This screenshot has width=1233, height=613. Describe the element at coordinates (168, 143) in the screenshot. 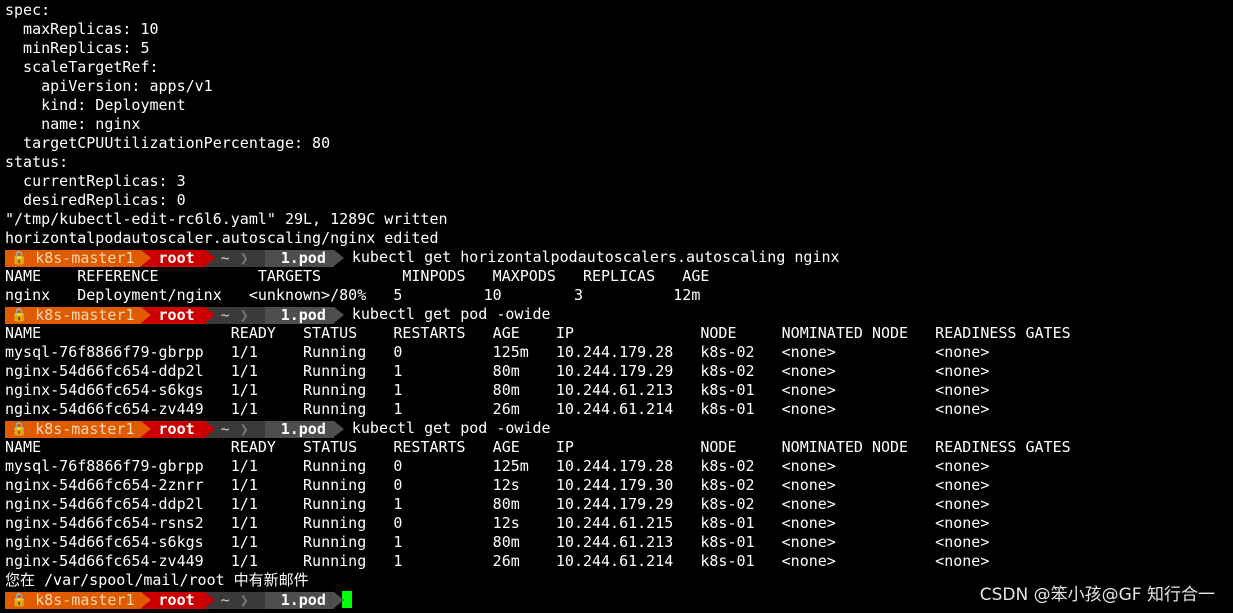

I see `output-line: targetCPUUtilizationPercentage: 80` at that location.